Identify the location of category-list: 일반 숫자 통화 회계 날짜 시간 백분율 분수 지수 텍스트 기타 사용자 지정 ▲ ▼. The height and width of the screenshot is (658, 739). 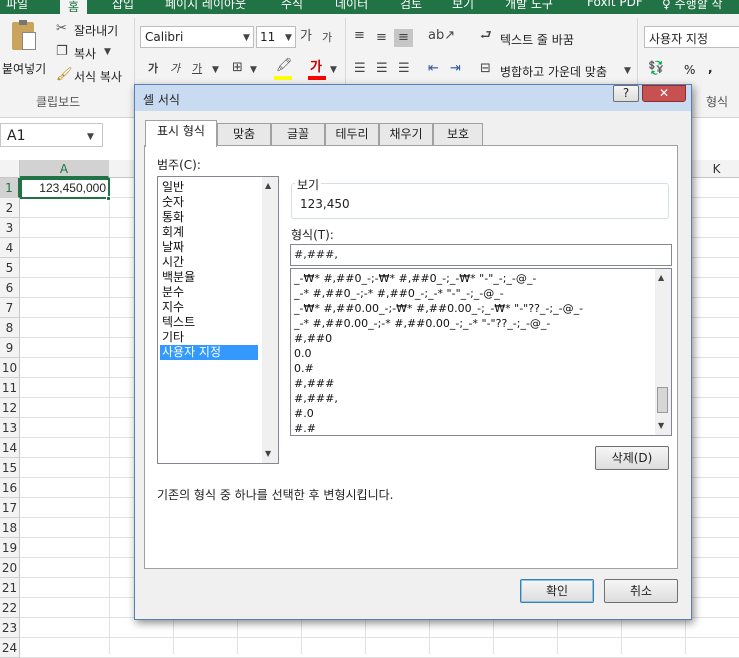
(218, 320).